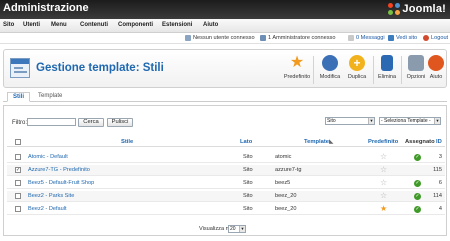  What do you see at coordinates (440, 157) in the screenshot?
I see `id-cell: 3` at bounding box center [440, 157].